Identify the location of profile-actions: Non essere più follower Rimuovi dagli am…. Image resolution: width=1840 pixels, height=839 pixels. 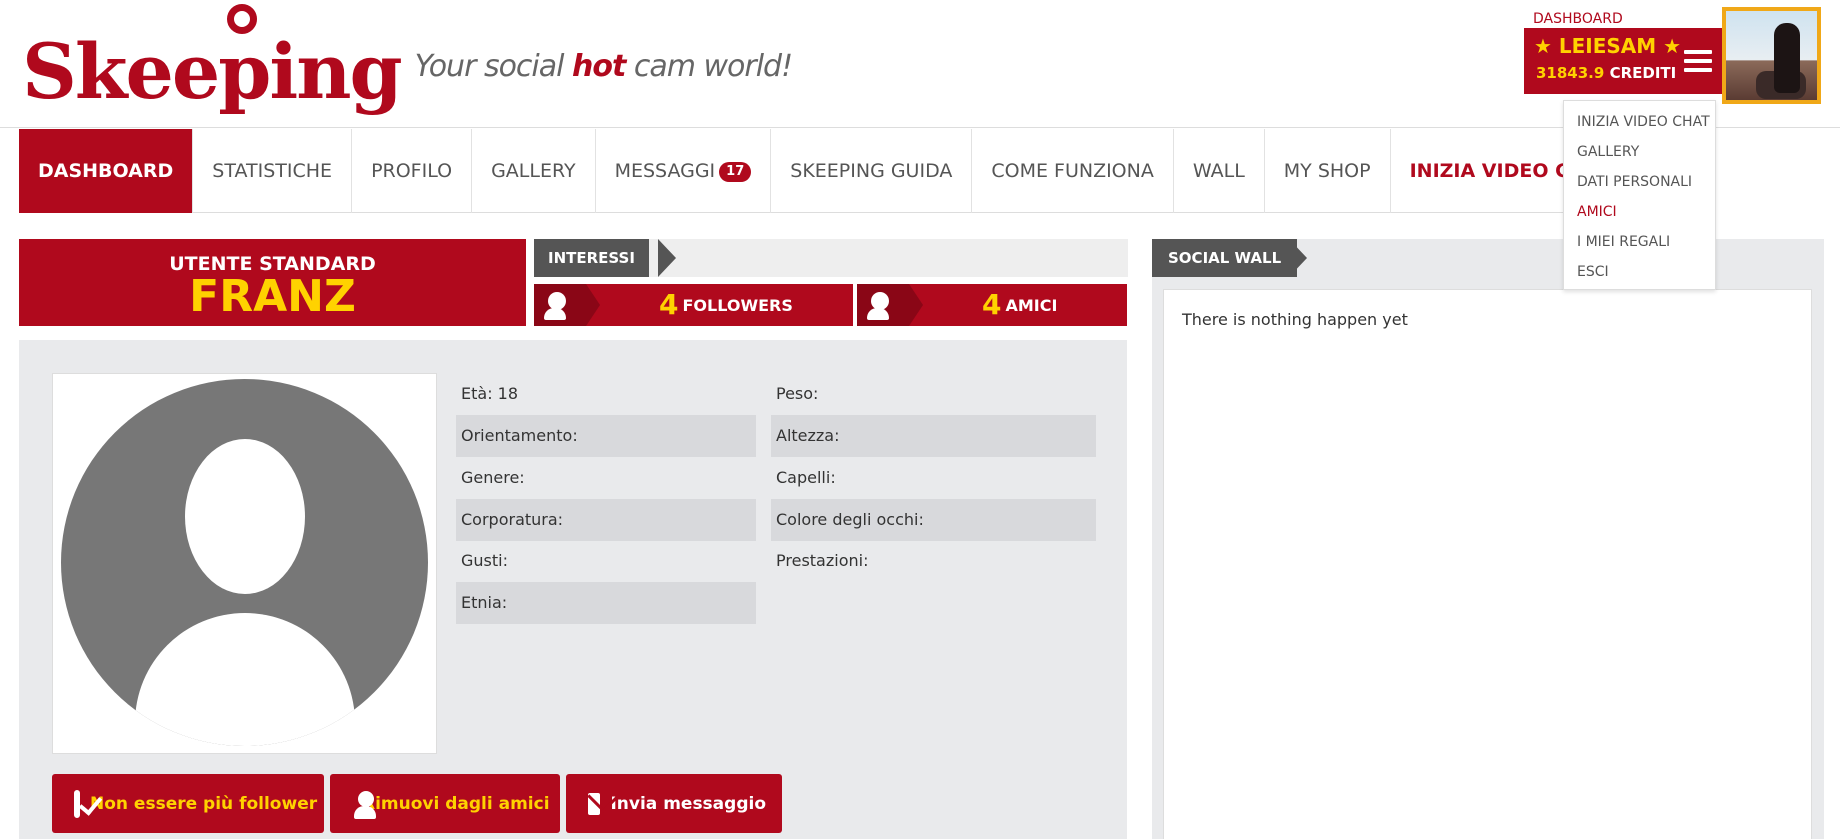
(417, 803).